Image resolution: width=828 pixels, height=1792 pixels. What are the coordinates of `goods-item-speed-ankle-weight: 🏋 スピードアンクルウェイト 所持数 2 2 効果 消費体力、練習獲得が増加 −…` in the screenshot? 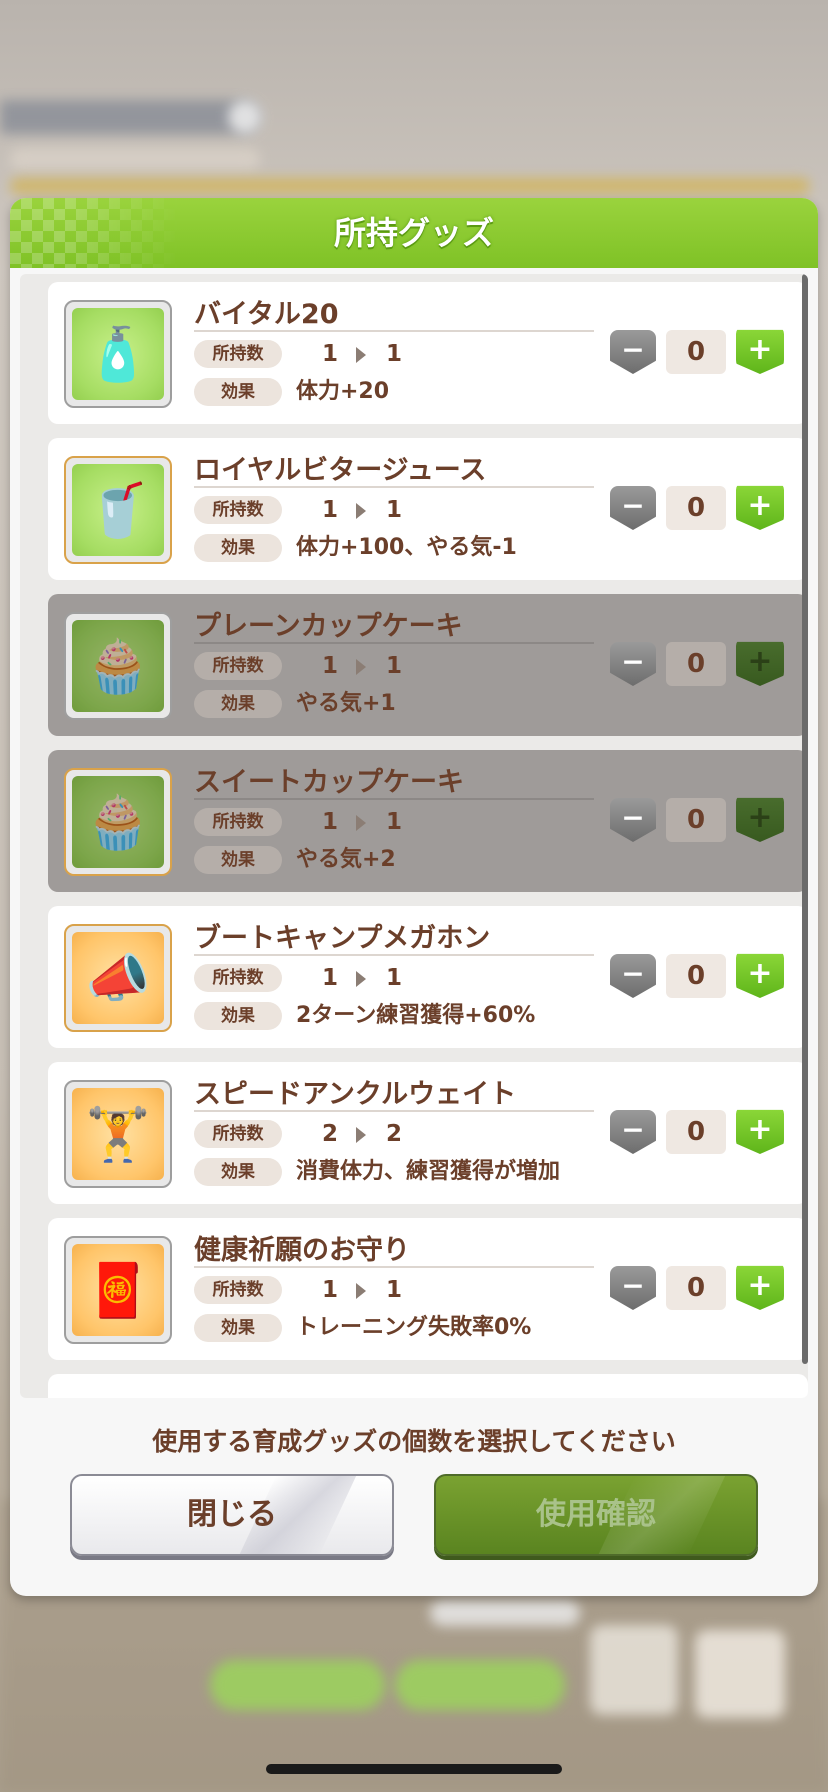 It's located at (428, 1133).